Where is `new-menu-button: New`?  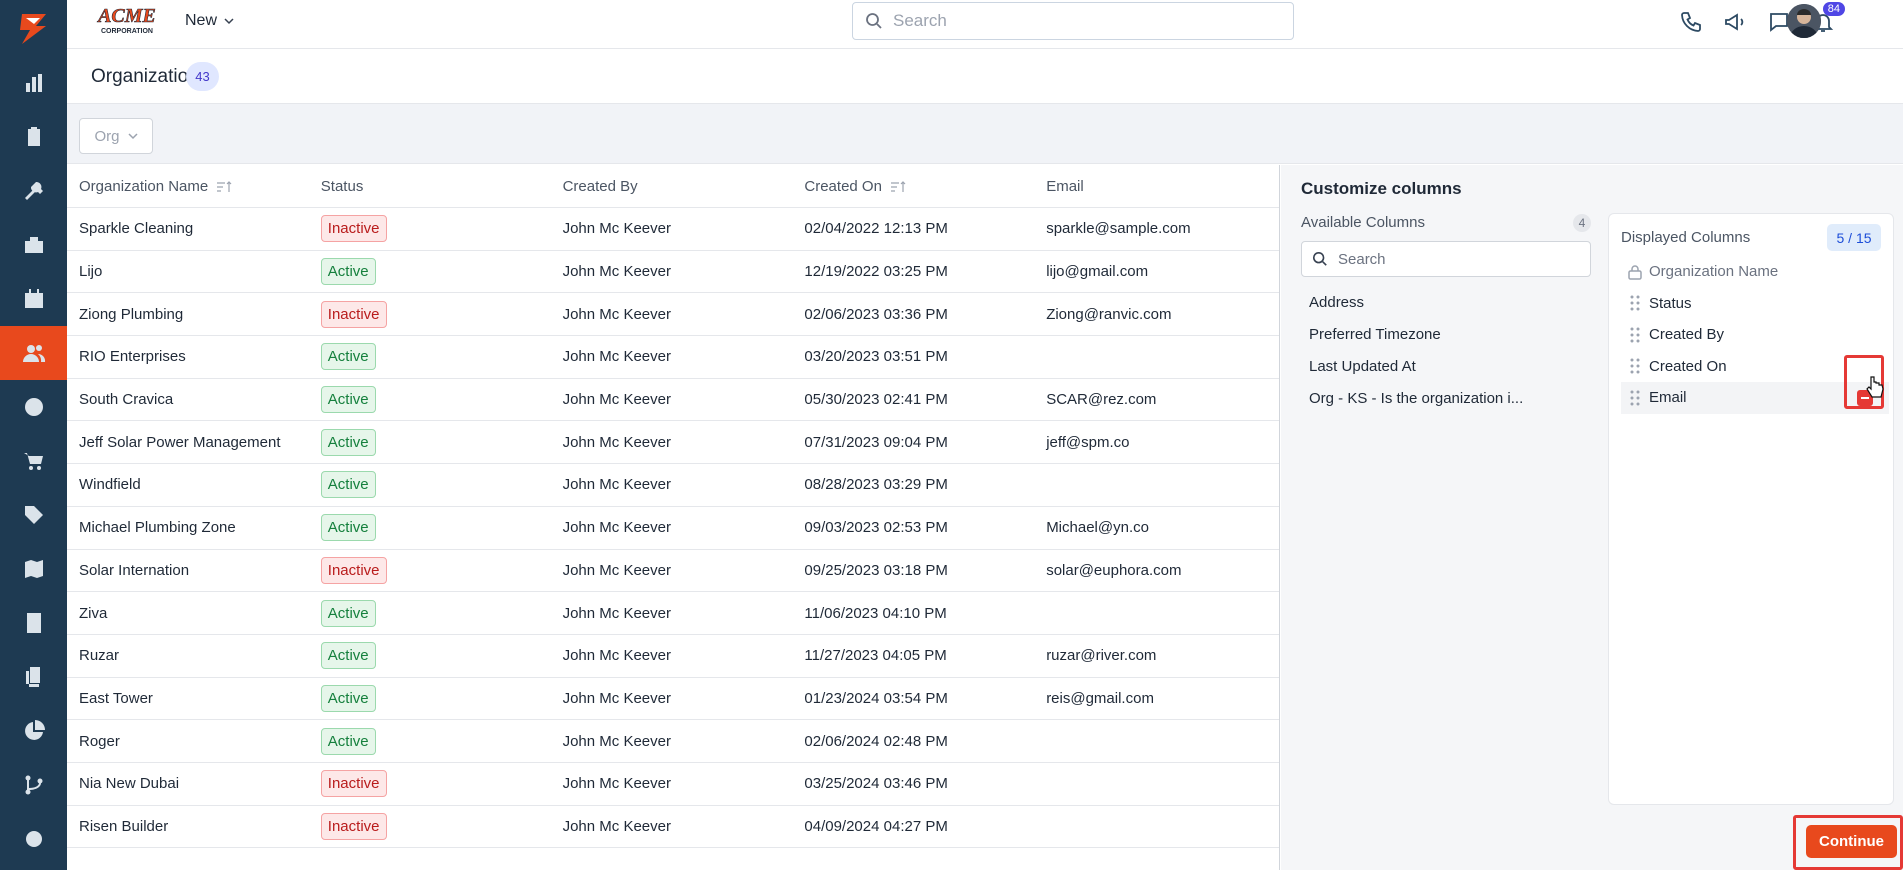 new-menu-button: New is located at coordinates (210, 21).